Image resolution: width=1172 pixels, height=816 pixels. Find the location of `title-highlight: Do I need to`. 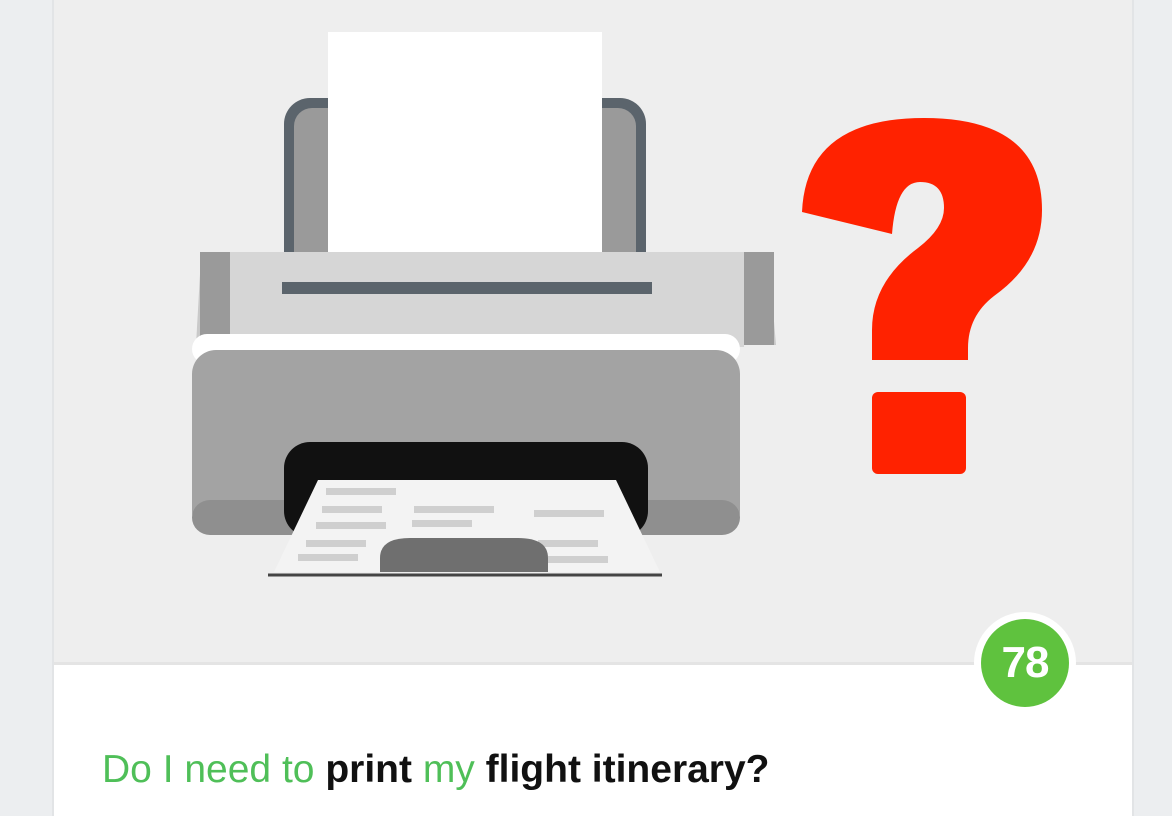

title-highlight: Do I need to is located at coordinates (214, 769).